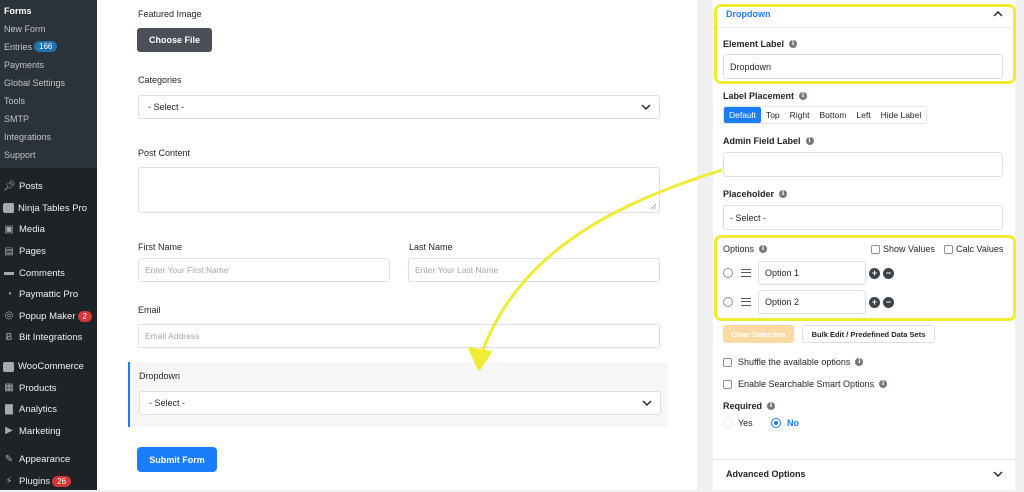 Image resolution: width=1024 pixels, height=492 pixels. Describe the element at coordinates (399, 107) in the screenshot. I see `categories-select: - Select -` at that location.